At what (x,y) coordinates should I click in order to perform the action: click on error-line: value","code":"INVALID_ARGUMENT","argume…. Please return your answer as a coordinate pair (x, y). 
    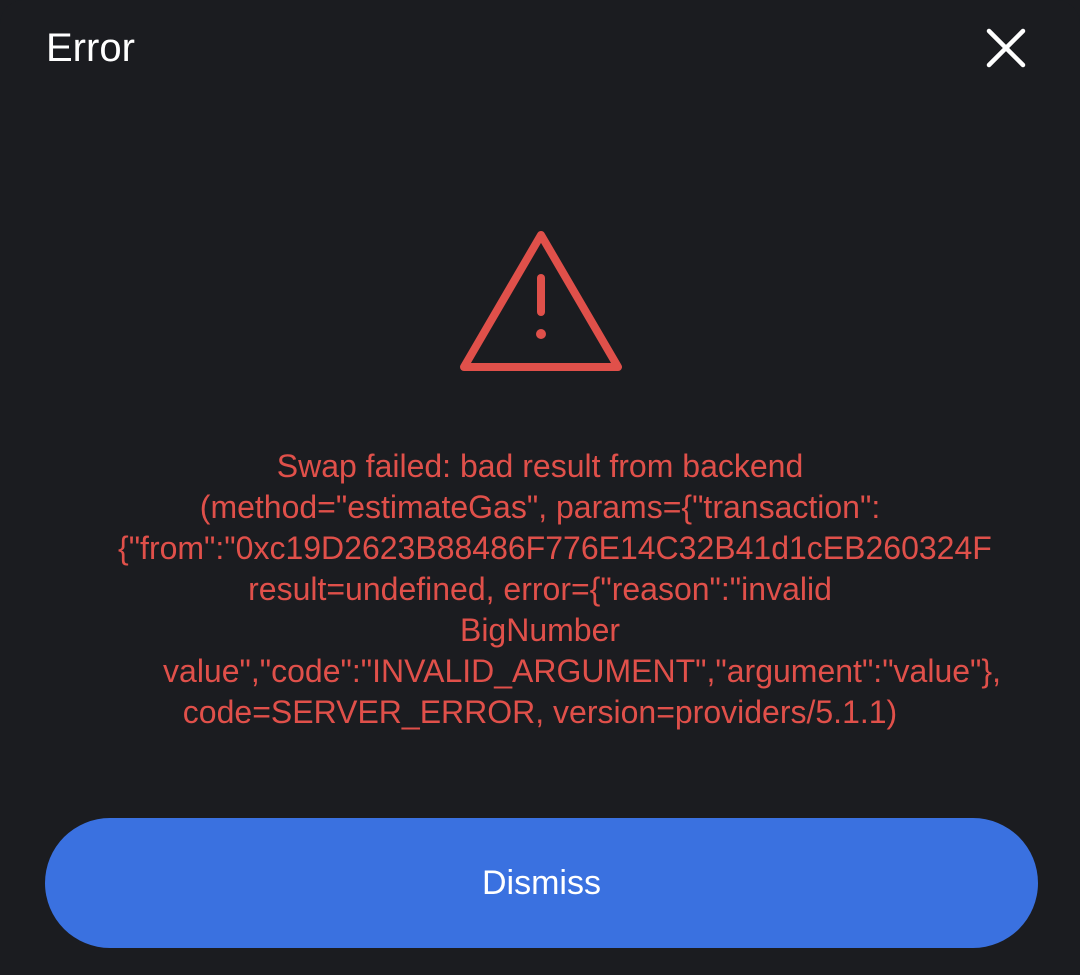
    Looking at the image, I should click on (582, 671).